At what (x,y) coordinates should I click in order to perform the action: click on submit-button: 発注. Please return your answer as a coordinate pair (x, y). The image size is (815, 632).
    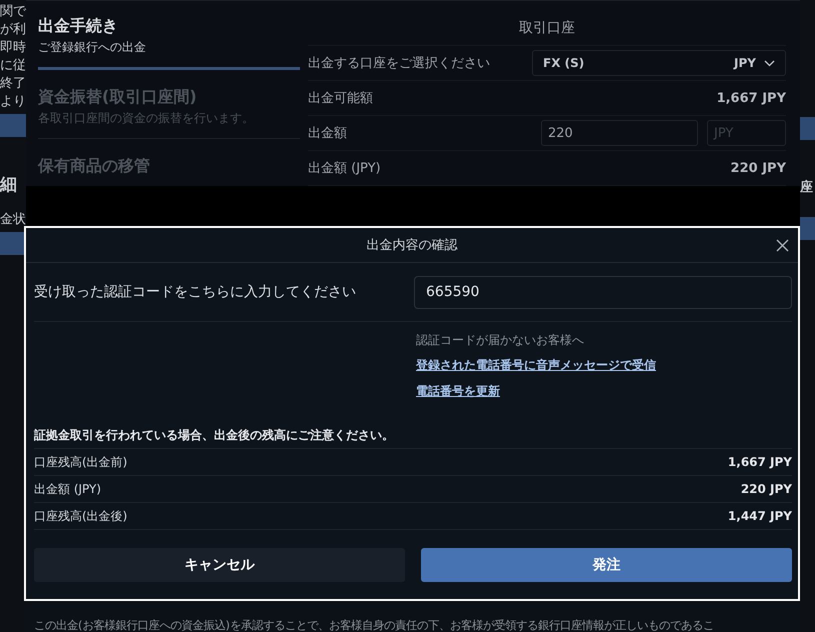
    Looking at the image, I should click on (606, 565).